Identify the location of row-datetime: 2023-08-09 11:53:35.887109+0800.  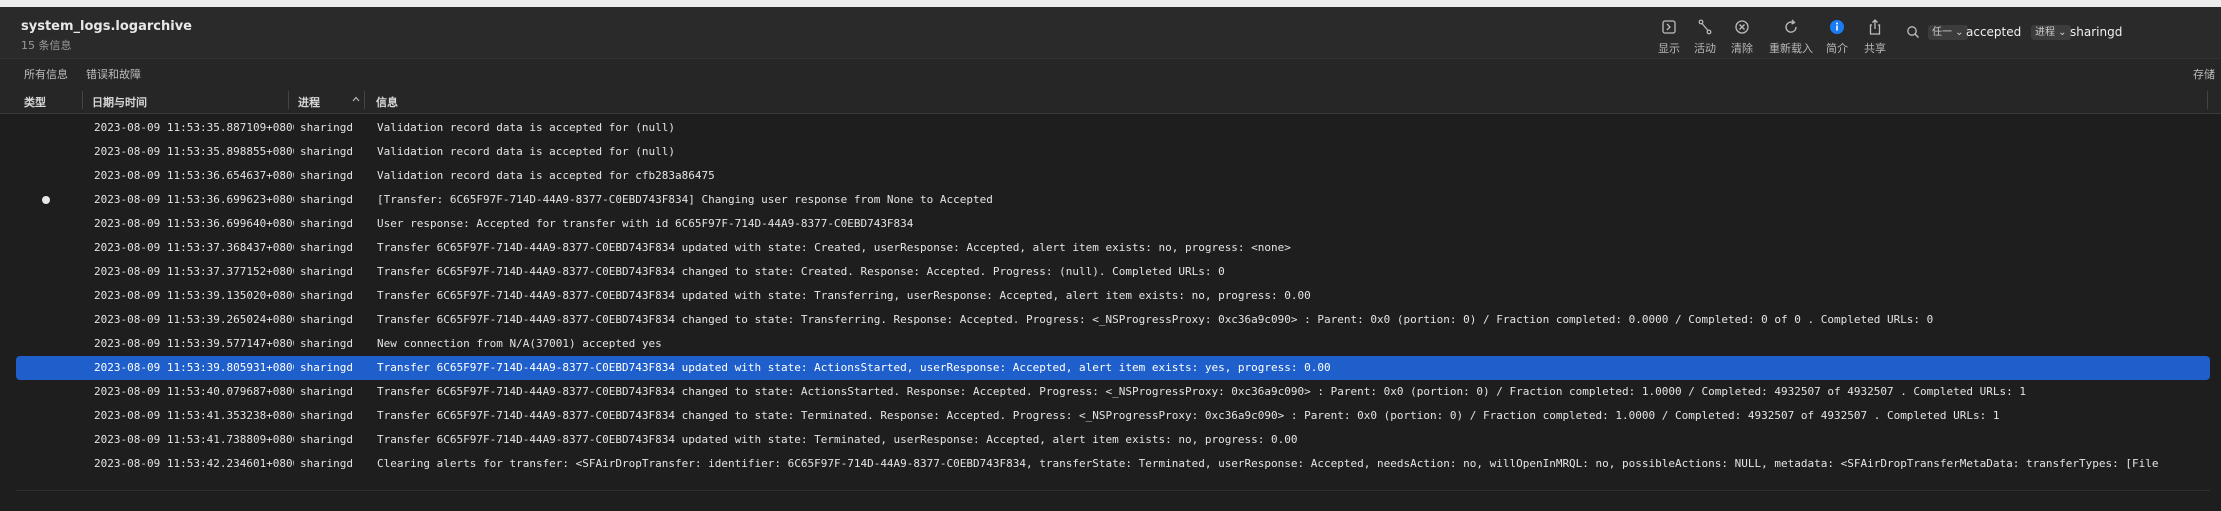
(194, 127).